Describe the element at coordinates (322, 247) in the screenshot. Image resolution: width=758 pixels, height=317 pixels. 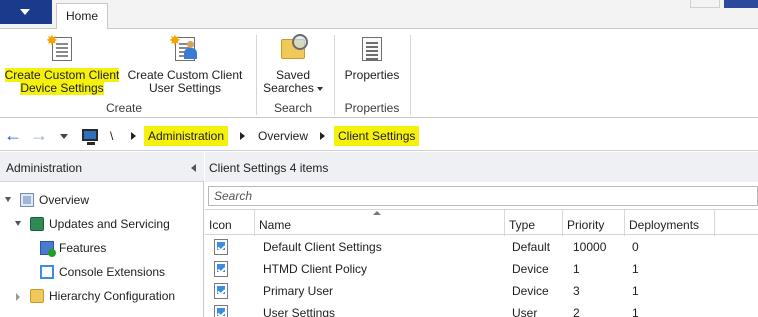
I see `cell-name: Default Client Settings` at that location.